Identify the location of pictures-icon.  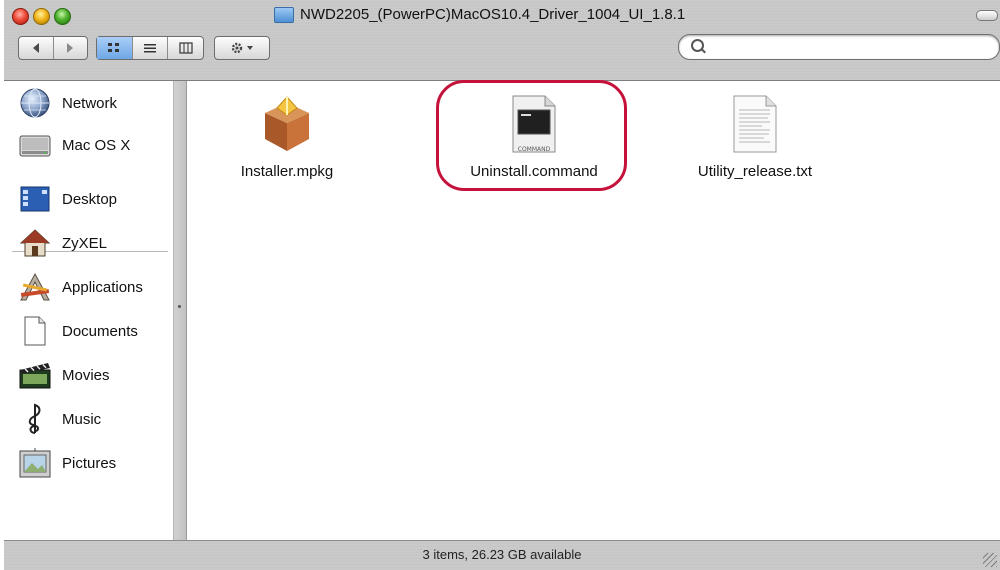
(35, 463).